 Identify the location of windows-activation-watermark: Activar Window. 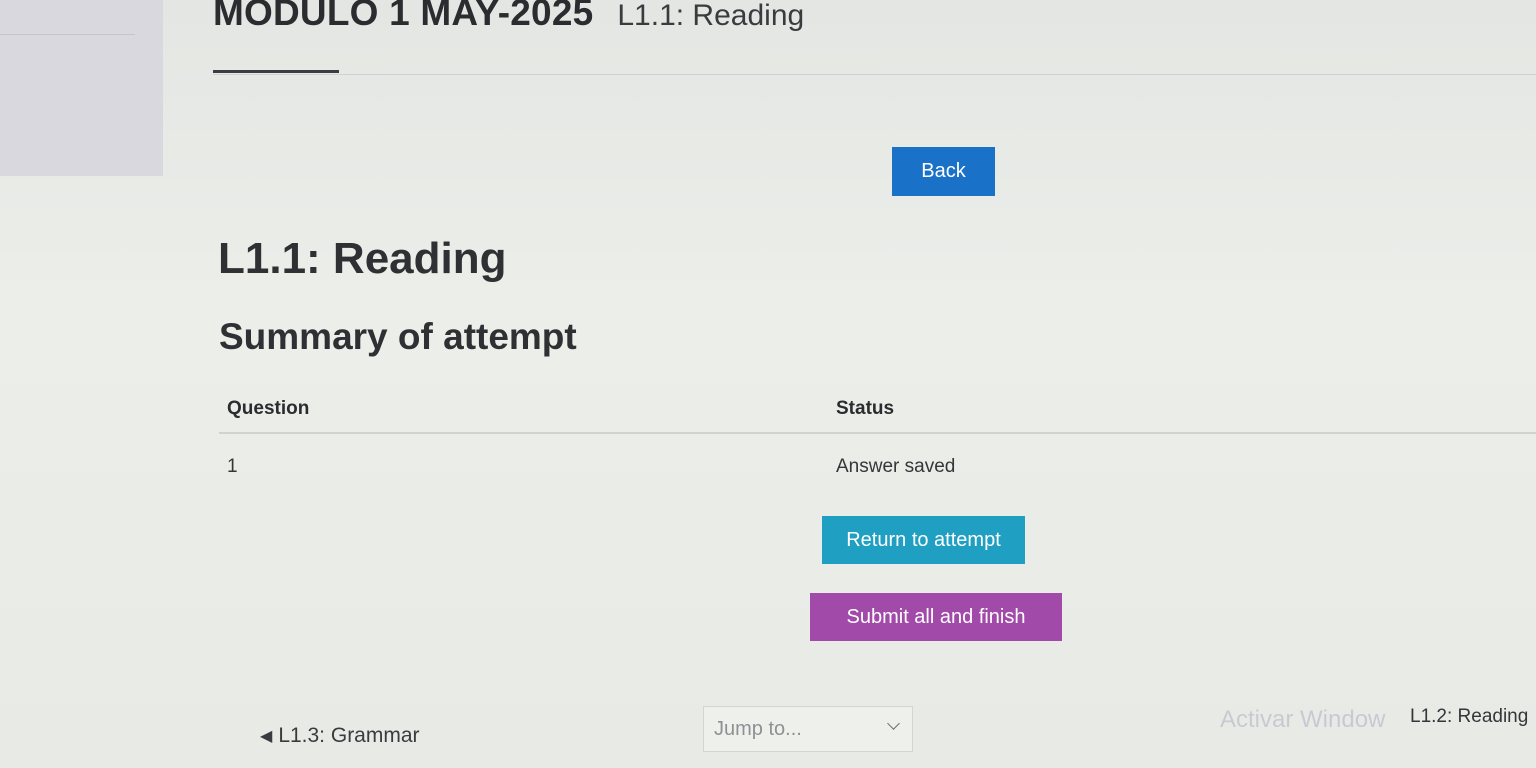
(1303, 719).